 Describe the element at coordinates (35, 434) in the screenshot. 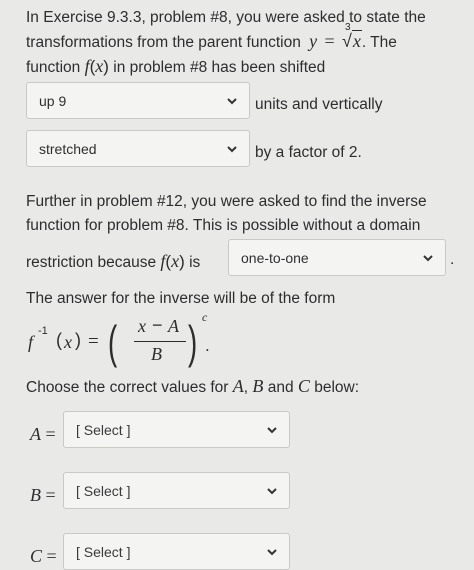

I see `label-A-var: A` at that location.